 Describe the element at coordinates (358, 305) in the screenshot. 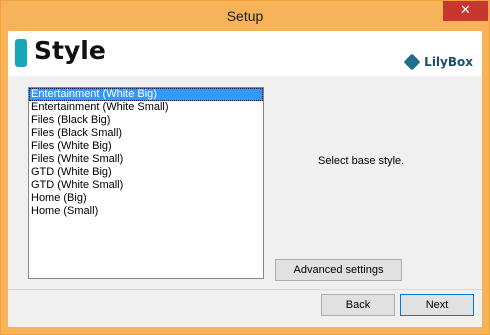

I see `back-button: Back` at that location.